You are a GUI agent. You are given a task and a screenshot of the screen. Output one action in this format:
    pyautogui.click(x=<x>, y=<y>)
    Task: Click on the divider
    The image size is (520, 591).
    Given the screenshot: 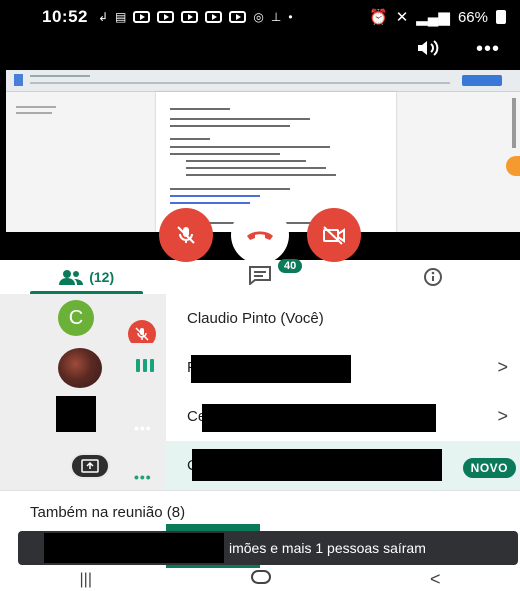 What is the action you would take?
    pyautogui.click(x=260, y=490)
    